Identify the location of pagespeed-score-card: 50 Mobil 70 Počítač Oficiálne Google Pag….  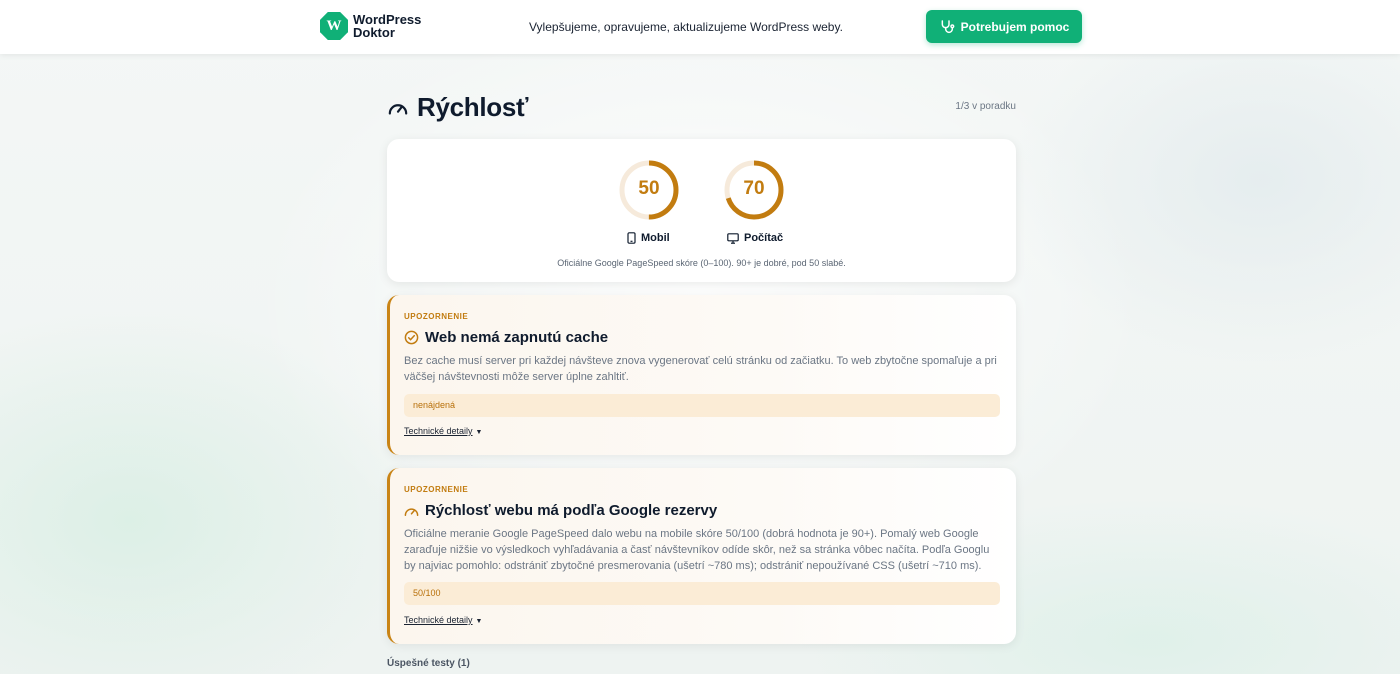
(701, 210).